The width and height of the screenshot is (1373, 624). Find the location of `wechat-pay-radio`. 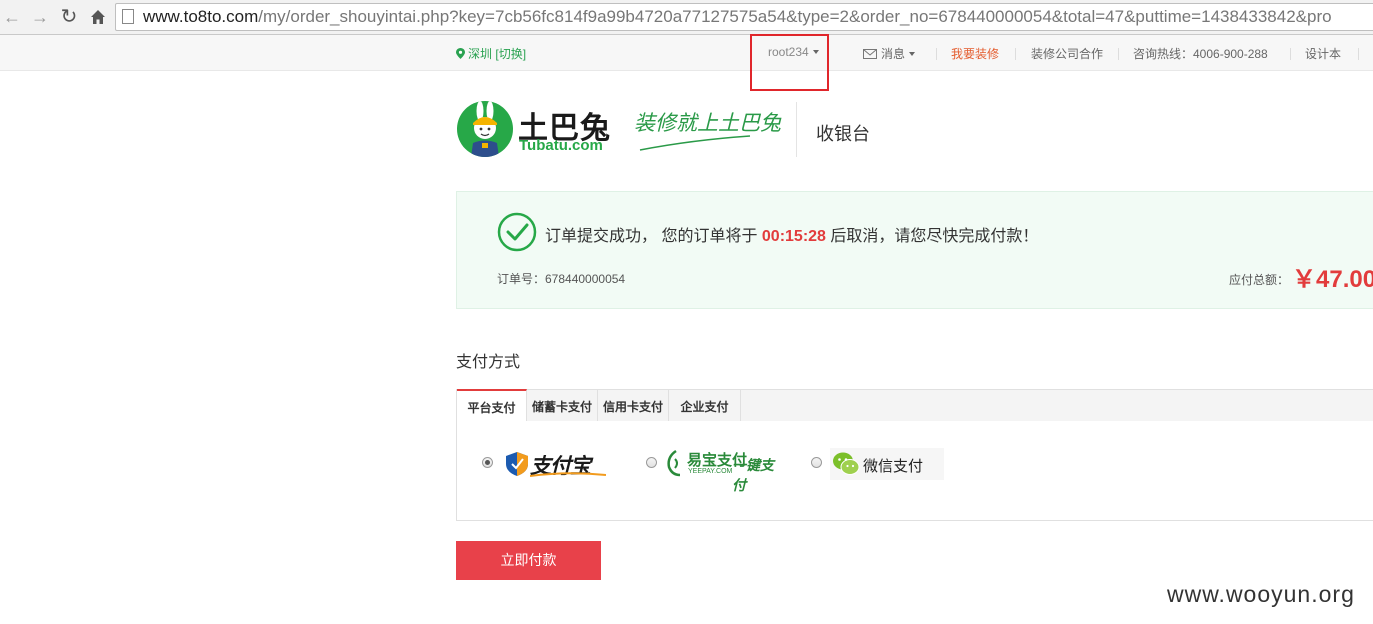

wechat-pay-radio is located at coordinates (816, 462).